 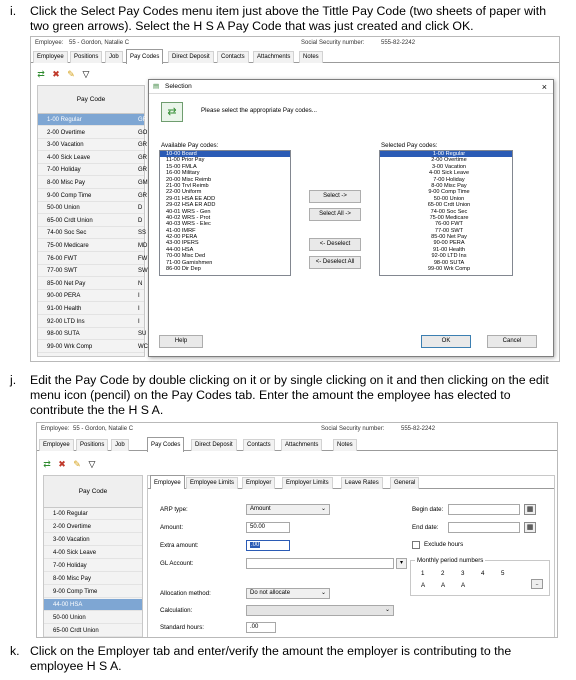 I want to click on extra-amount-field: .00, so click(x=268, y=545).